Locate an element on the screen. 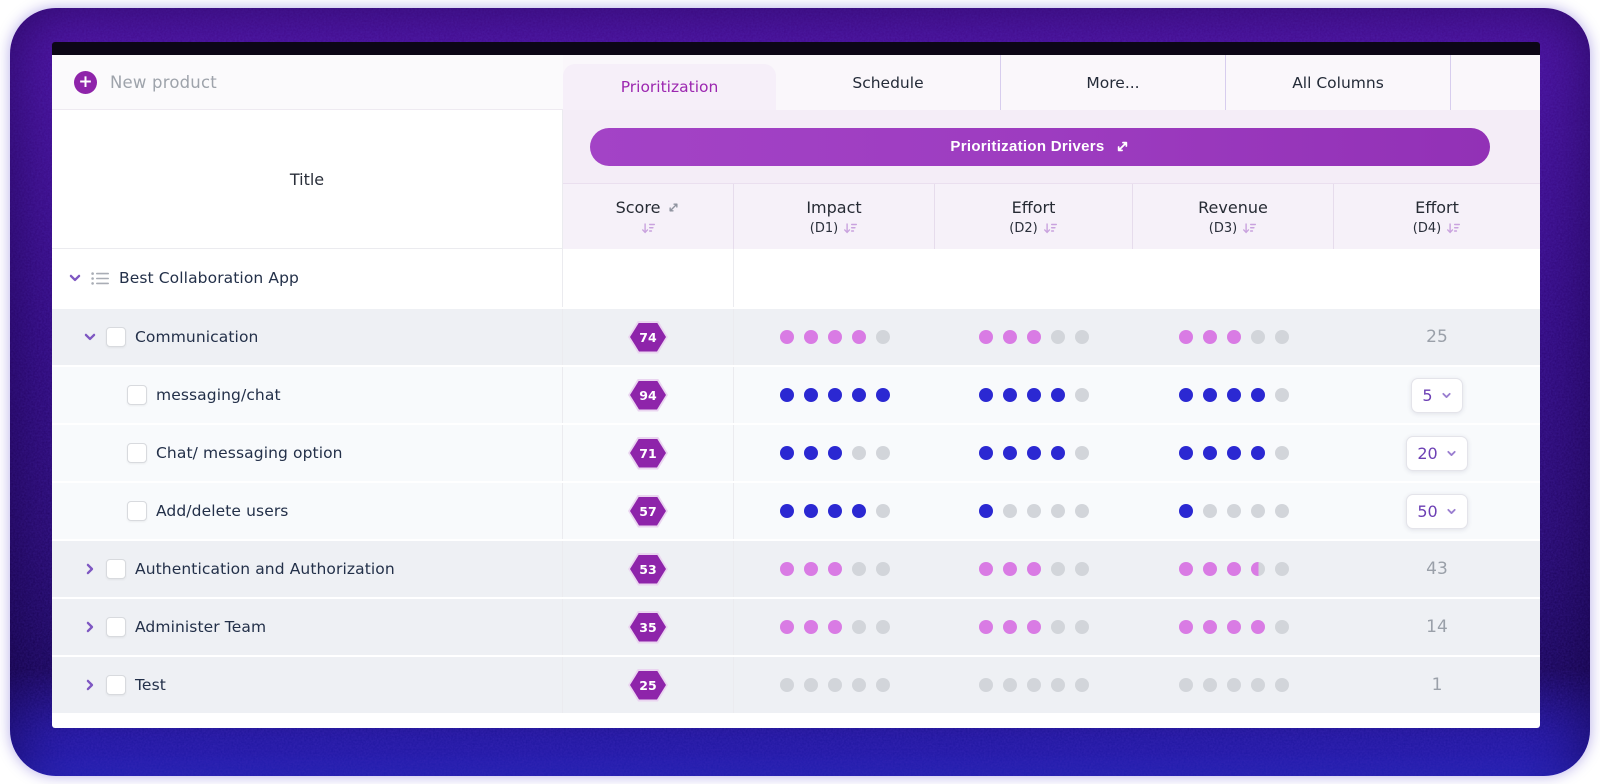 This screenshot has height=784, width=1600. effort-dropdown: 5 is located at coordinates (1437, 395).